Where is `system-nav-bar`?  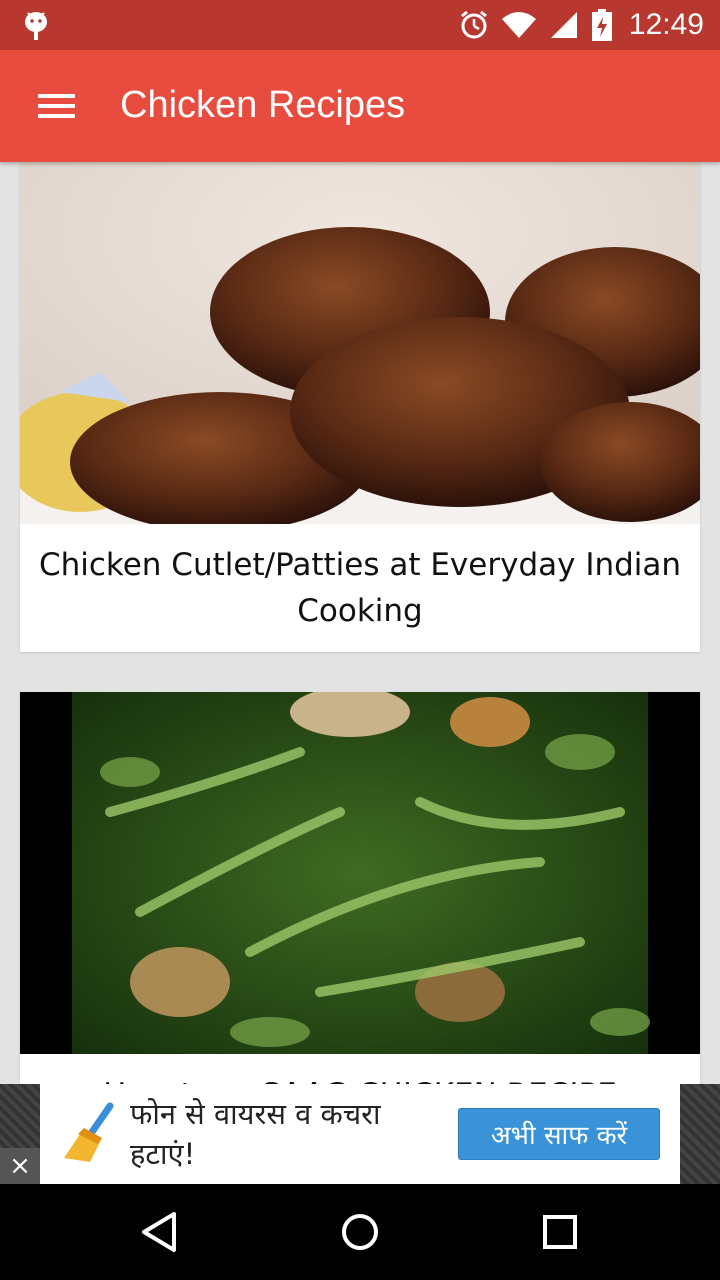
system-nav-bar is located at coordinates (360, 1232).